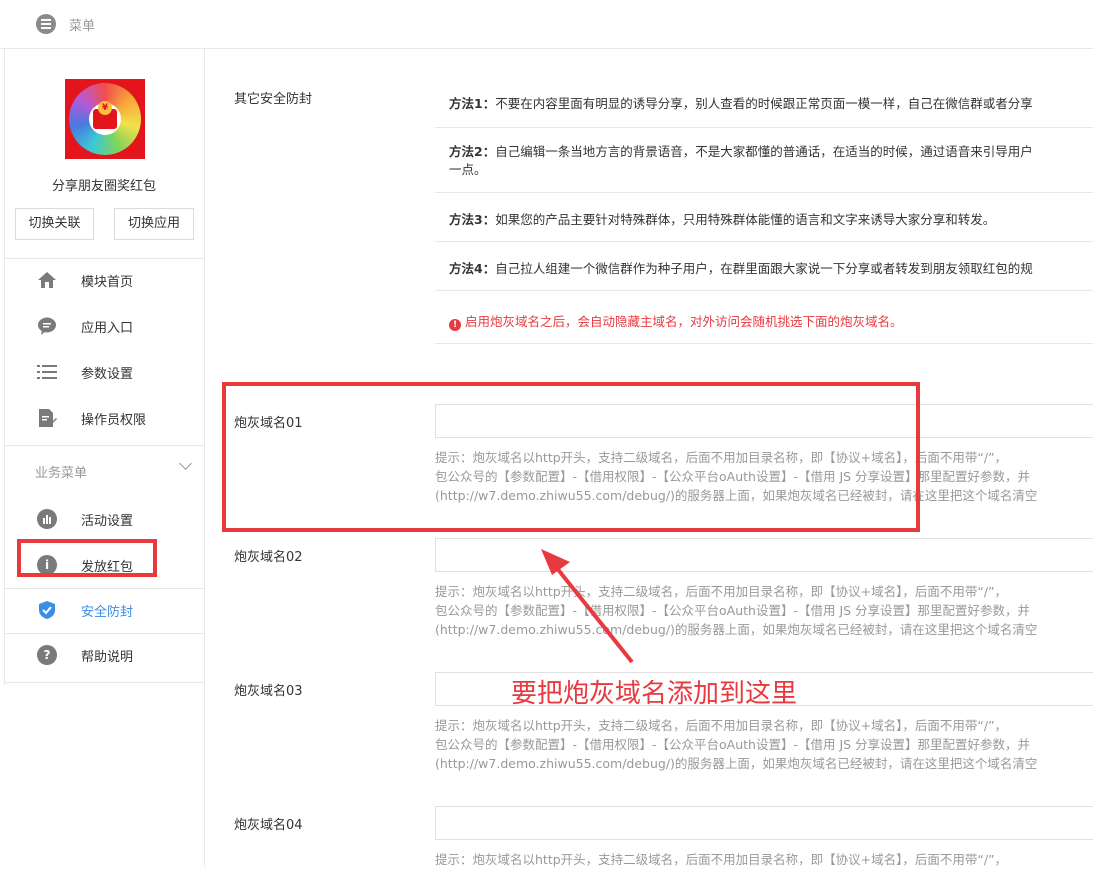 The width and height of the screenshot is (1093, 869). Describe the element at coordinates (764, 823) in the screenshot. I see `domain-04-input` at that location.